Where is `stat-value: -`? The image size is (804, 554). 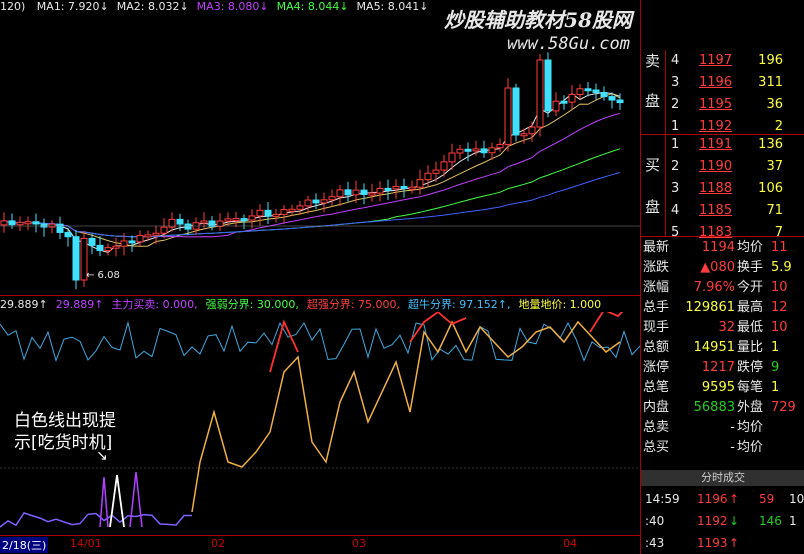 stat-value: - is located at coordinates (732, 447).